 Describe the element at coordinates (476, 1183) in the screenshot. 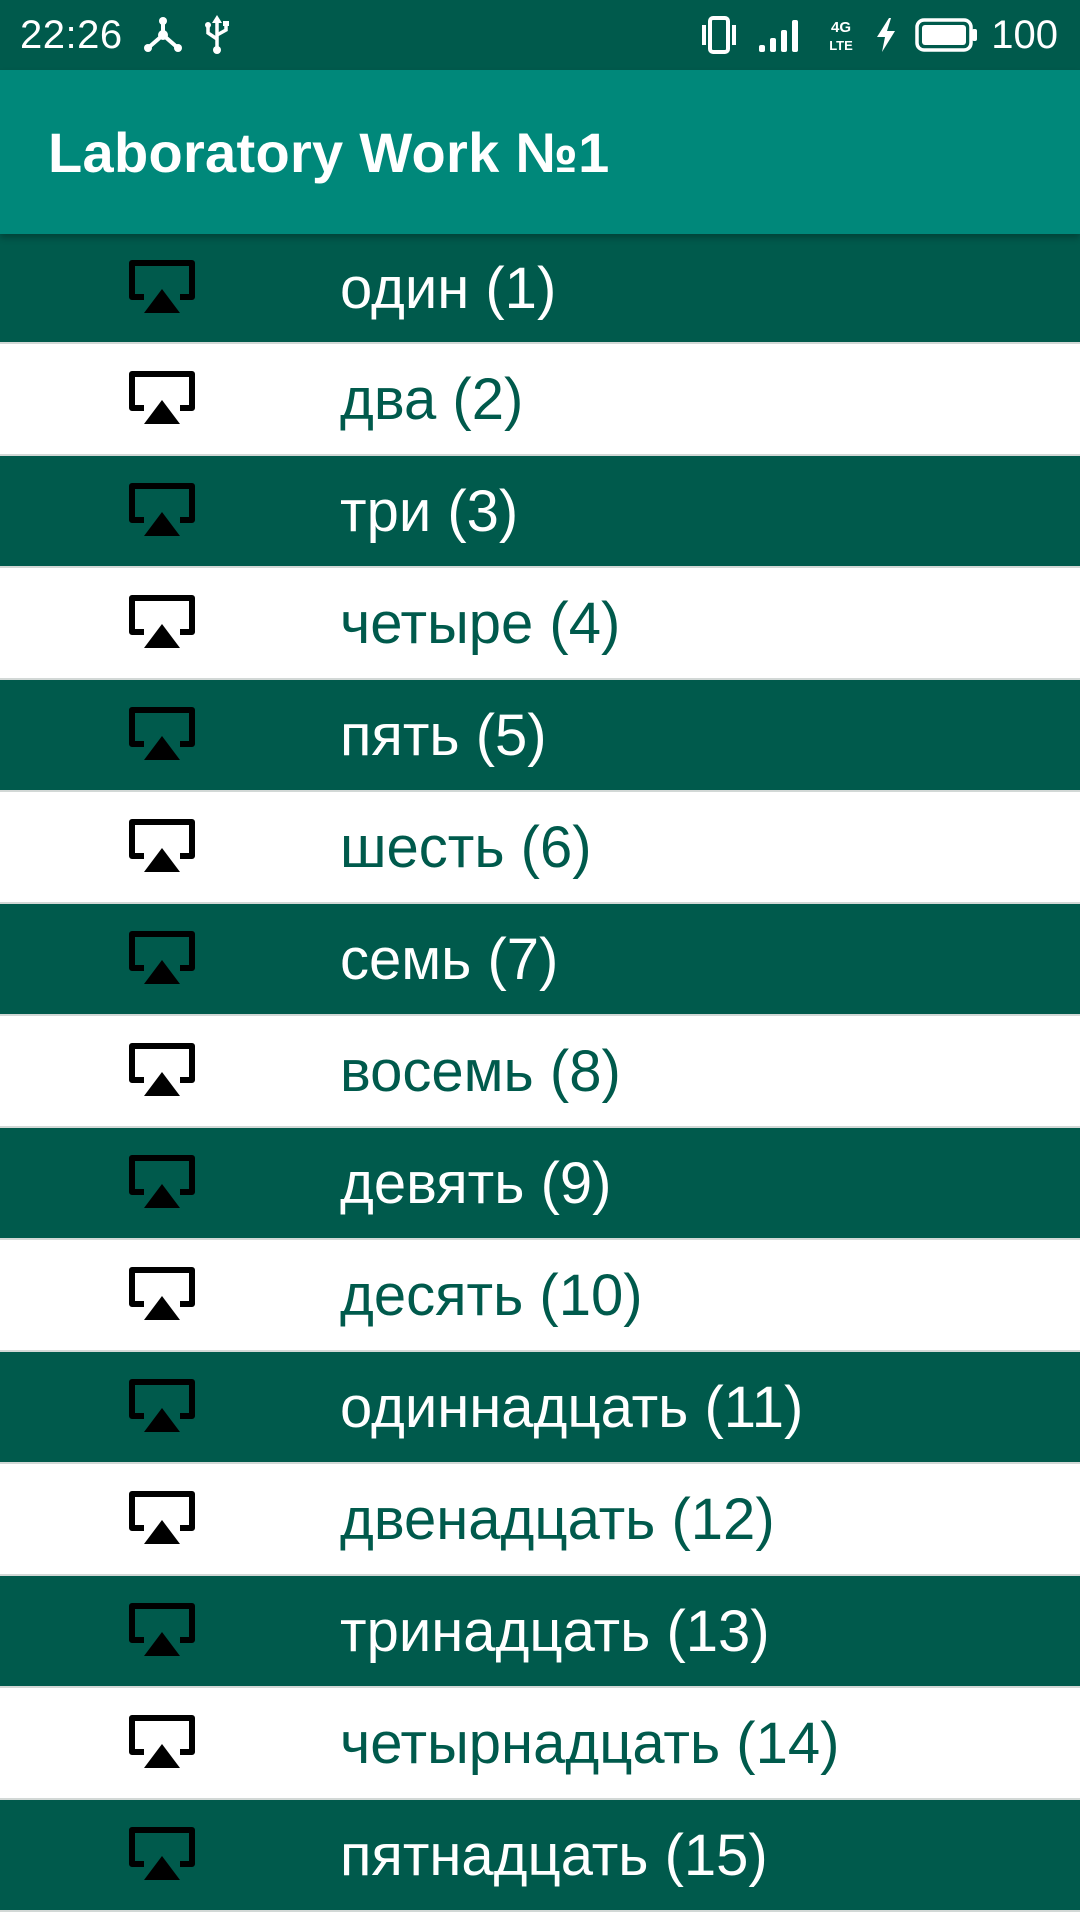

I see `list-item-label: девять (9)` at that location.